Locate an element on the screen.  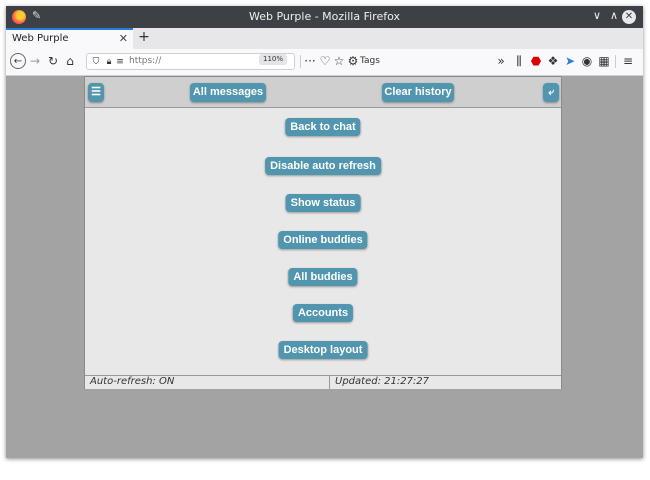
status-footer: Auto-refresh: ON Updated: 21:27:27 is located at coordinates (323, 382).